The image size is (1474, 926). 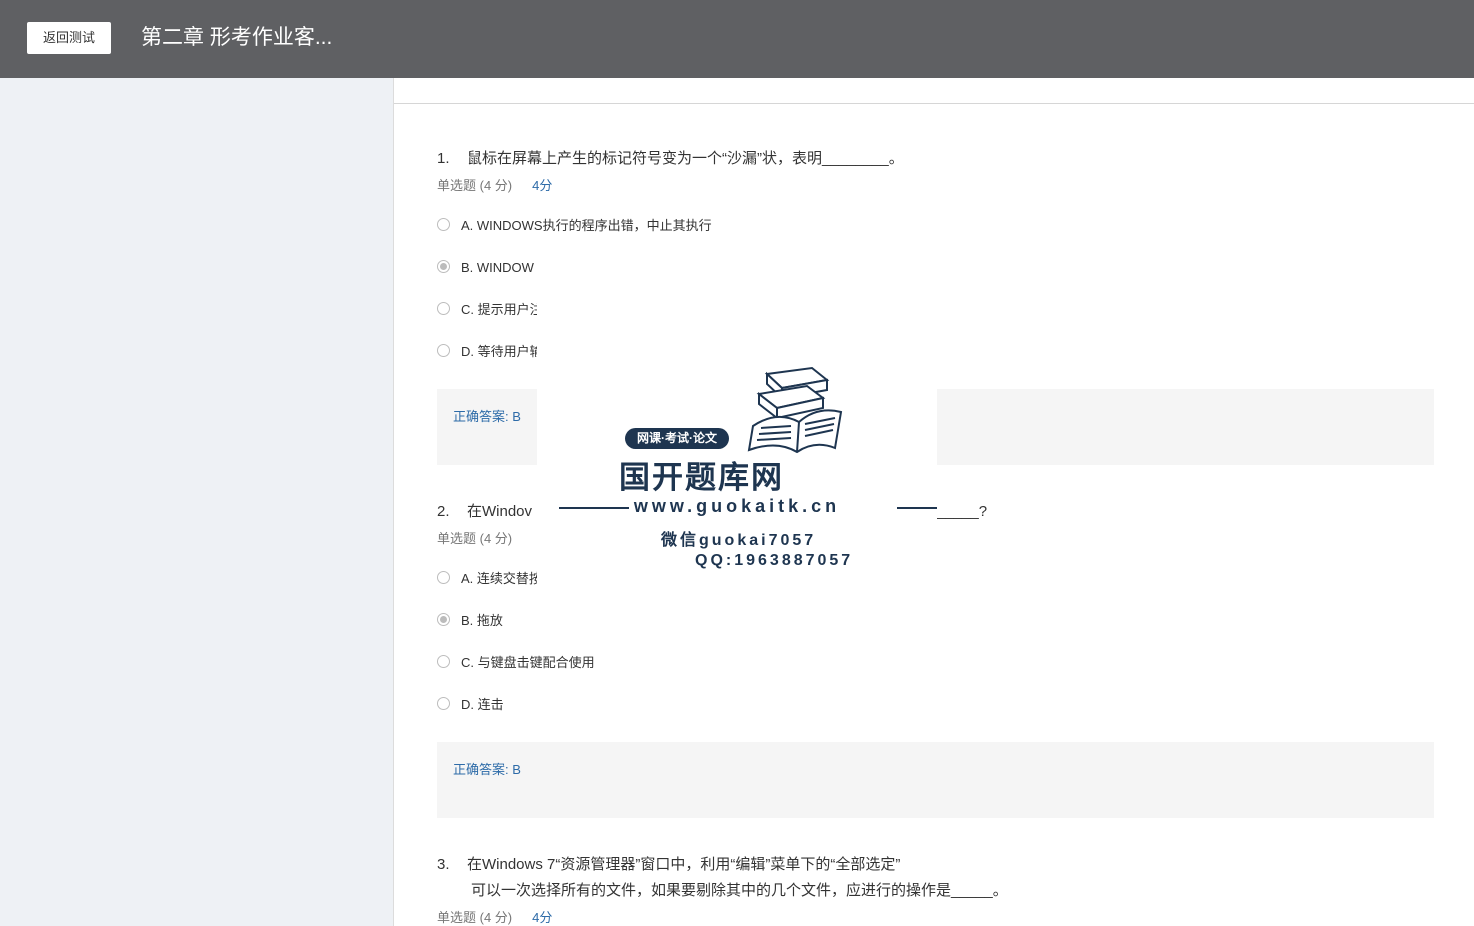 What do you see at coordinates (502, 309) in the screenshot?
I see `option-label: C. 提示用户注` at bounding box center [502, 309].